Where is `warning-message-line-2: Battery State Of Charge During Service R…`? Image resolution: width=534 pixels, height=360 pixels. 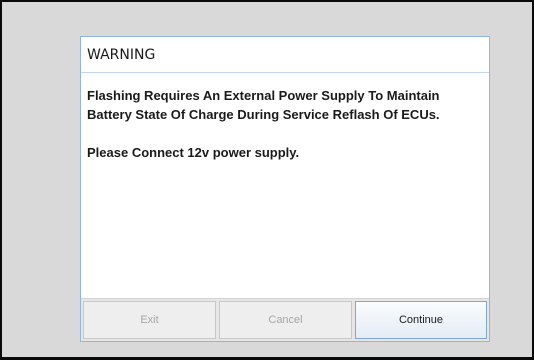
warning-message-line-2: Battery State Of Charge During Service R… is located at coordinates (263, 114).